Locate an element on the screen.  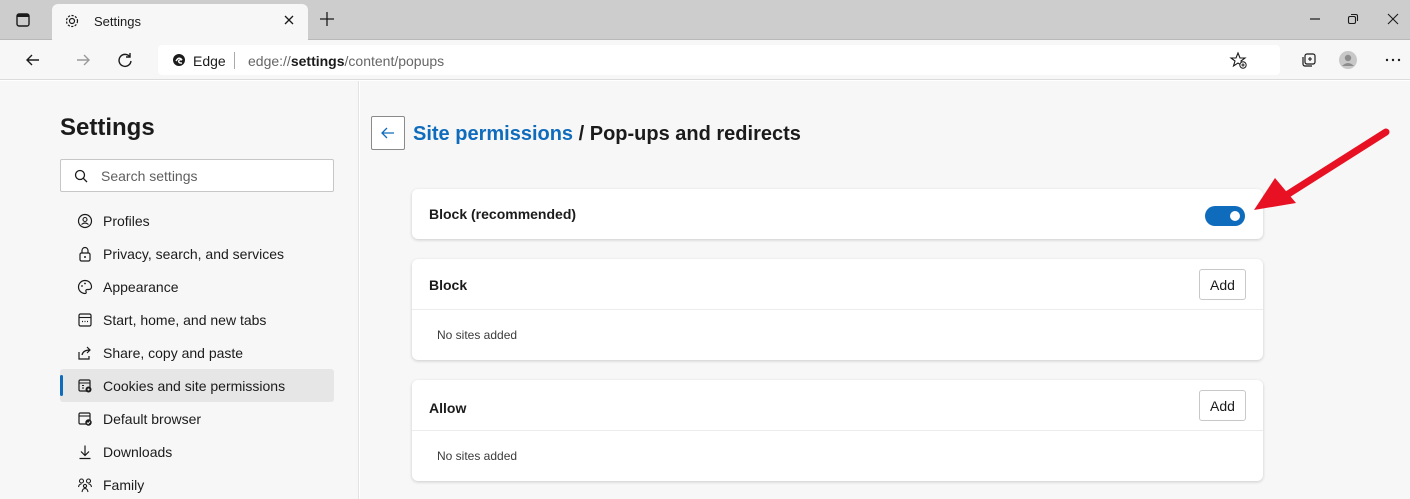
sidebar-item-label: Downloads is located at coordinates (138, 452).